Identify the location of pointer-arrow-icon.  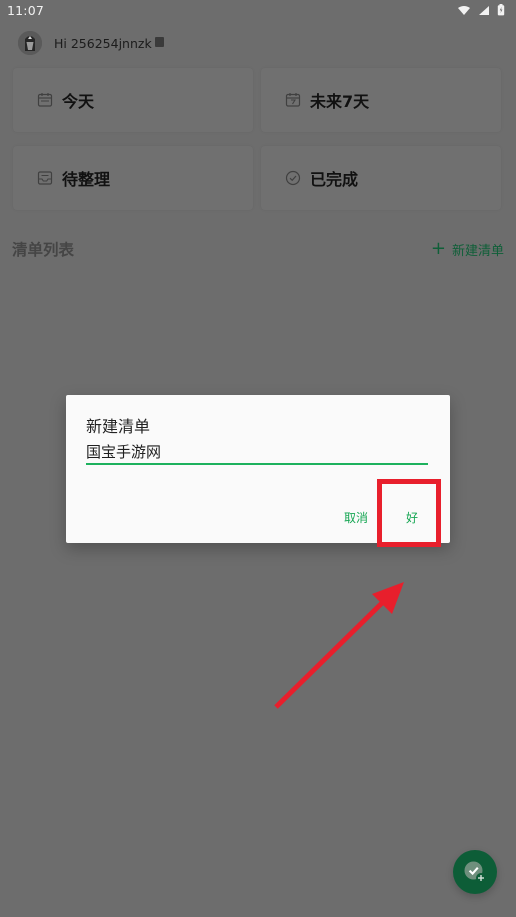
(339, 645).